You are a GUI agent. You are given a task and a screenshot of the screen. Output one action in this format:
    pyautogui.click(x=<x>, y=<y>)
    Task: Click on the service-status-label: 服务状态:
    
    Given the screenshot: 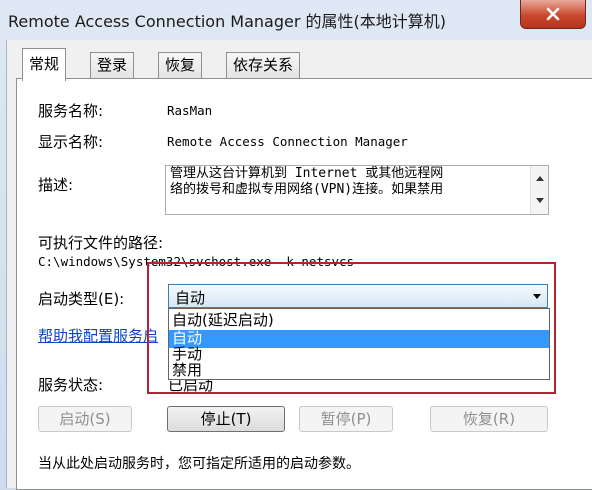 What is the action you would take?
    pyautogui.click(x=71, y=385)
    